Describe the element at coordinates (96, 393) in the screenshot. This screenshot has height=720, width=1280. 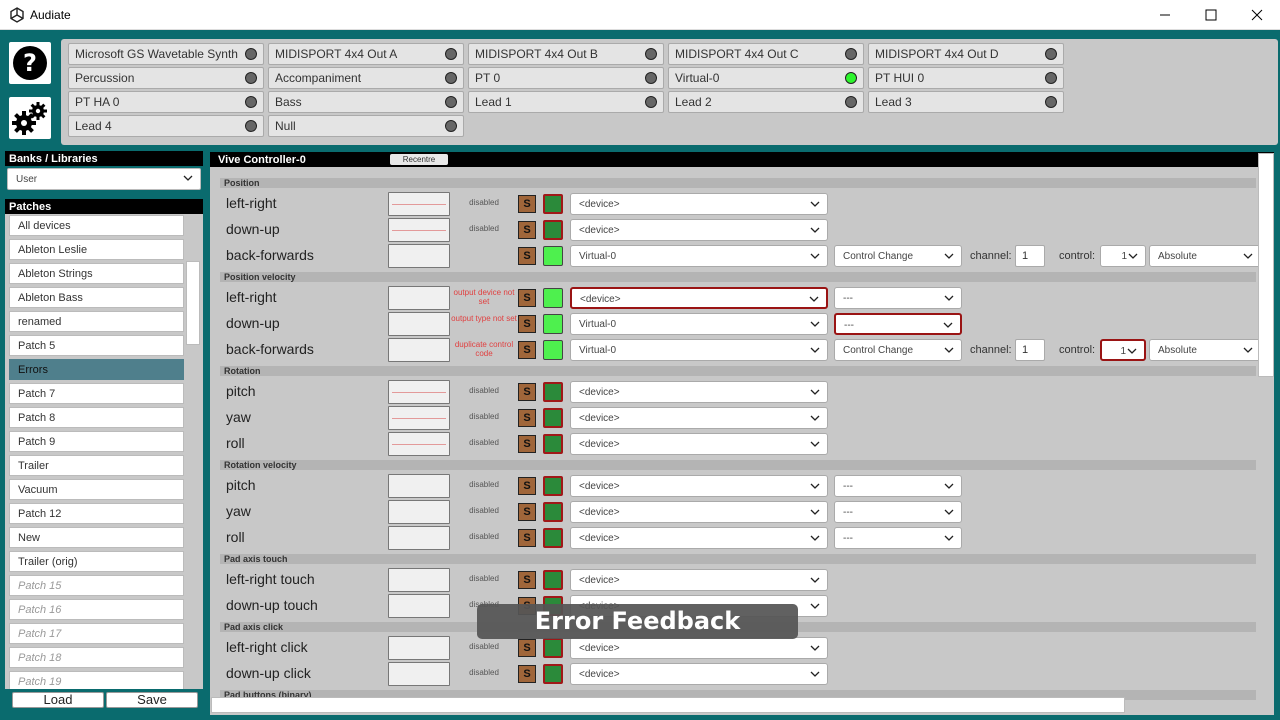
I see `patch-item: Patch 7` at that location.